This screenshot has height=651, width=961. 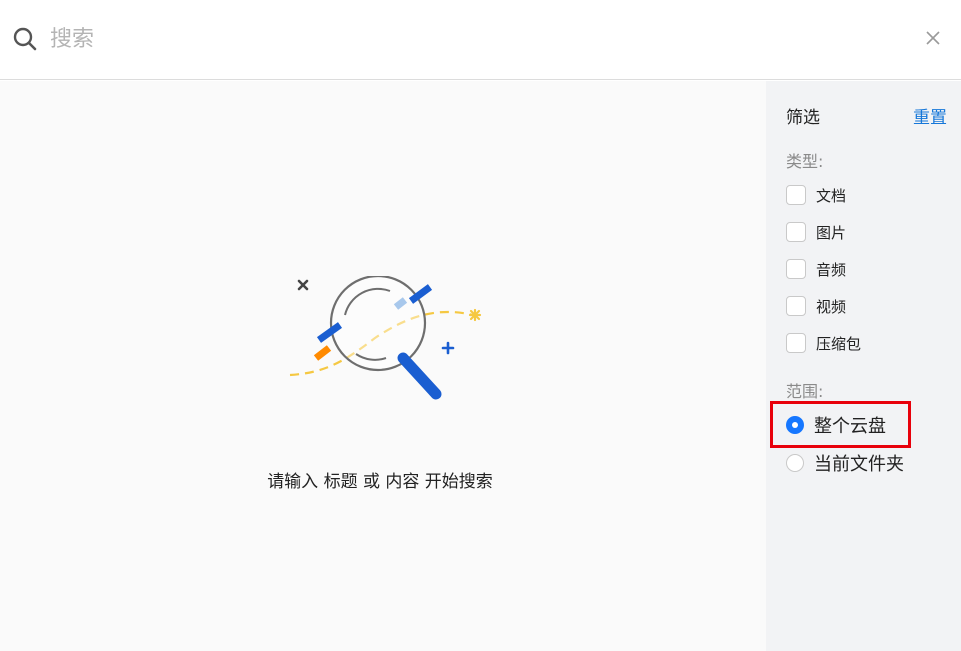 I want to click on type-option-archive: 压缩包, so click(x=823, y=343).